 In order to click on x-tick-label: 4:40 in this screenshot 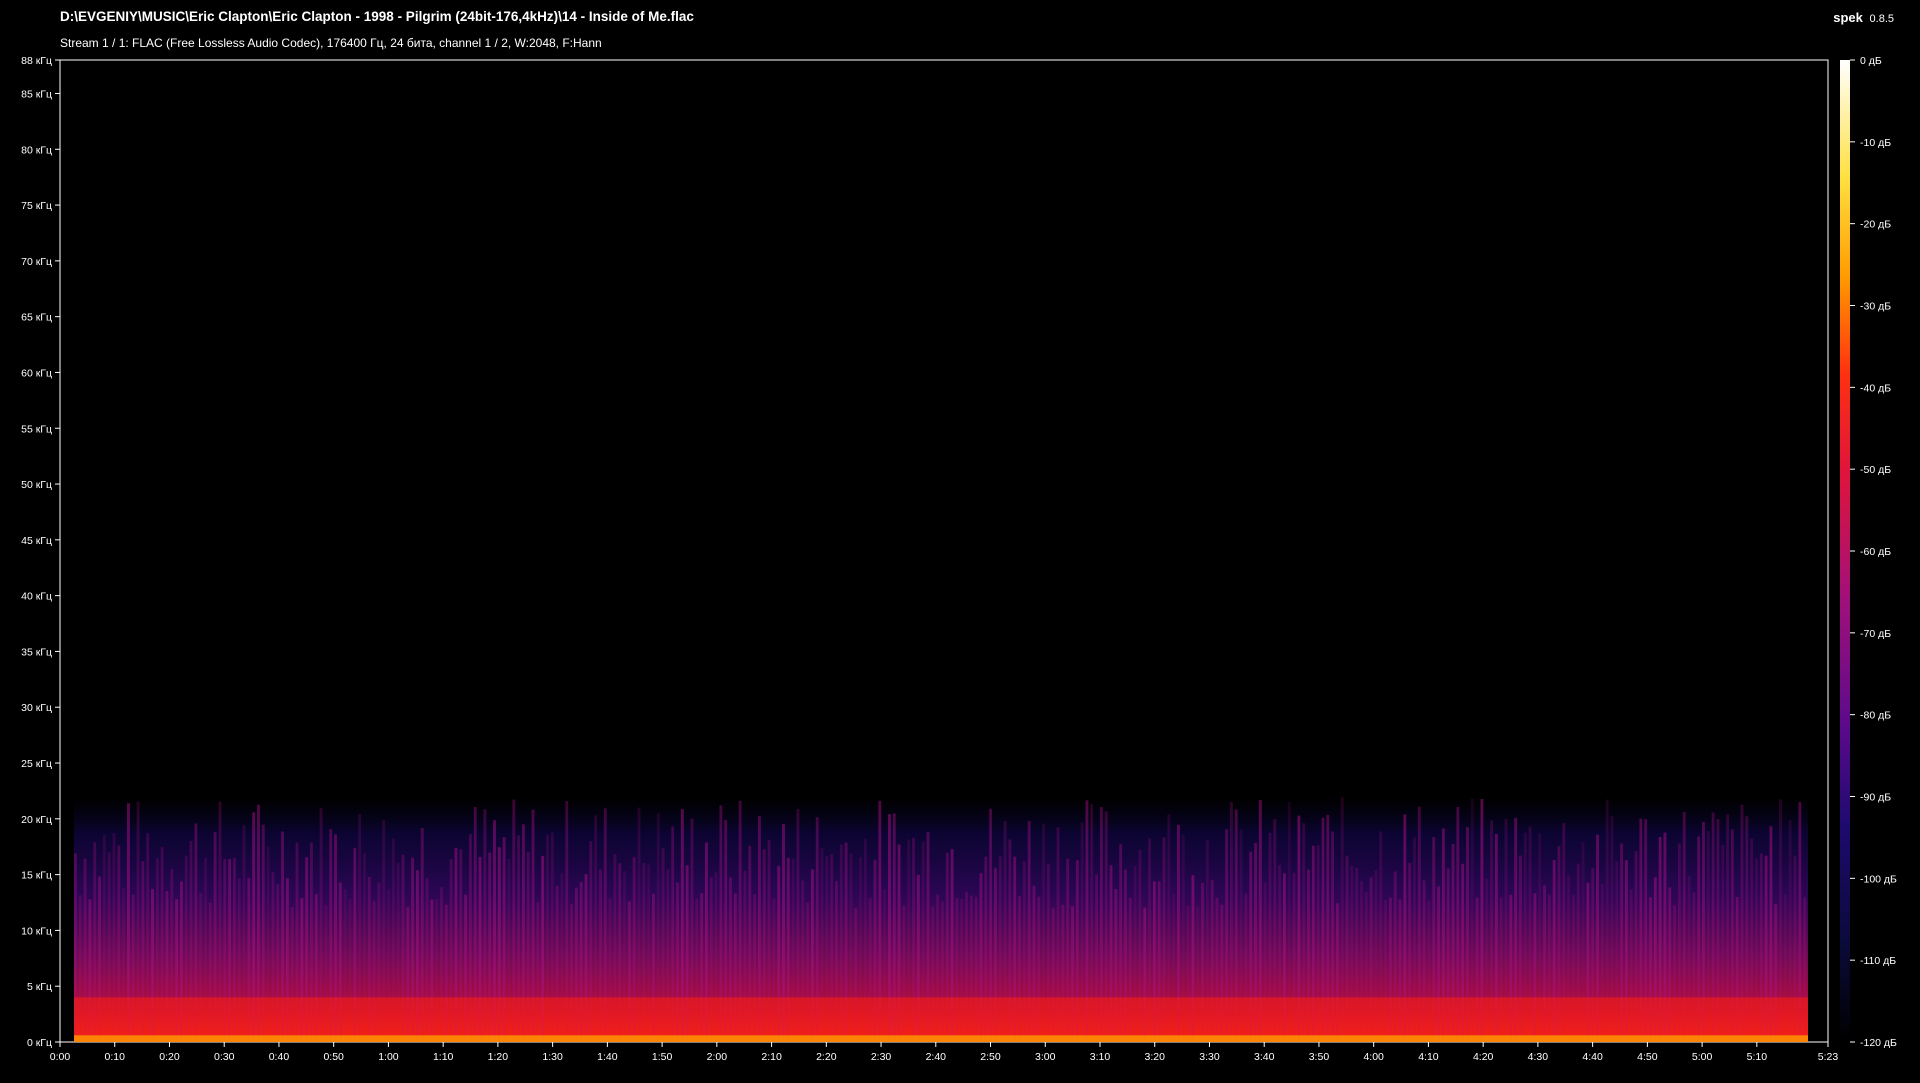, I will do `click(1592, 1057)`.